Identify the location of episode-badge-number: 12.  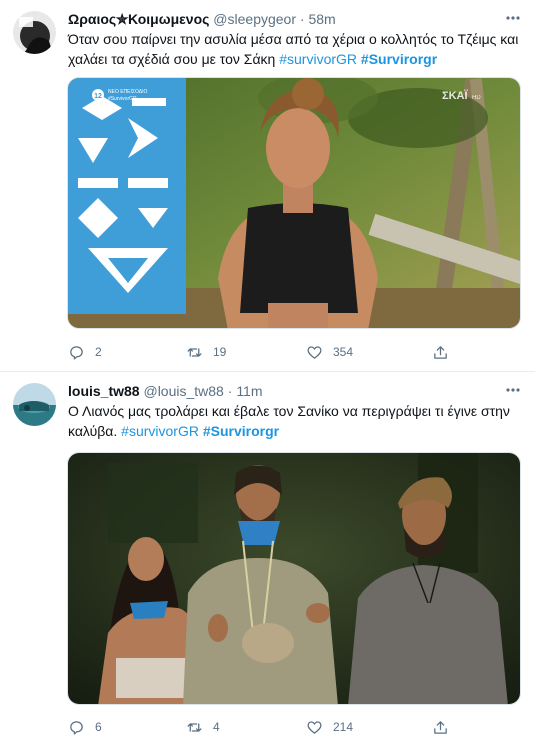
(98, 96).